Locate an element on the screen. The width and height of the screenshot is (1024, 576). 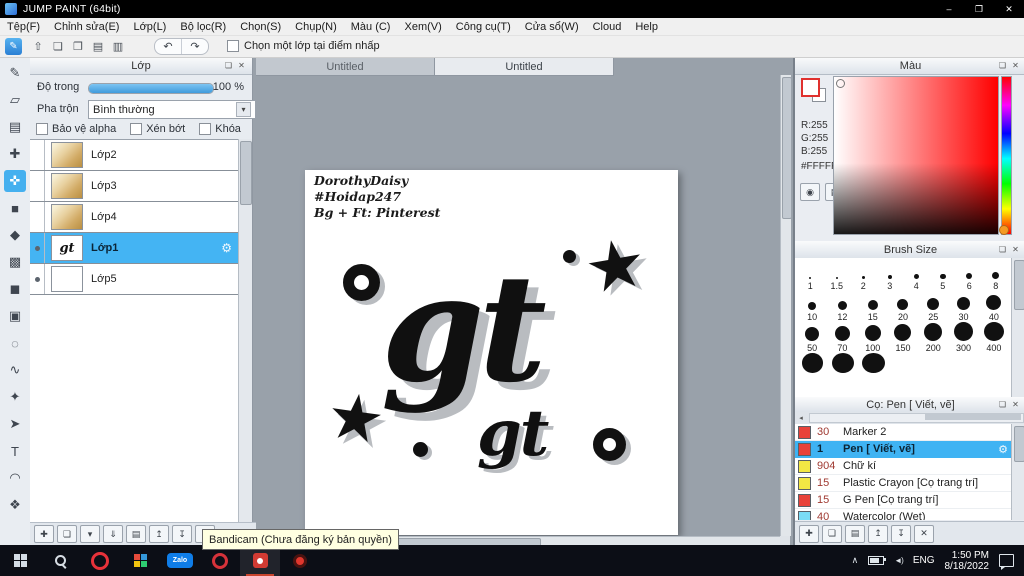
brush-size-option: 40 is located at coordinates (994, 306).